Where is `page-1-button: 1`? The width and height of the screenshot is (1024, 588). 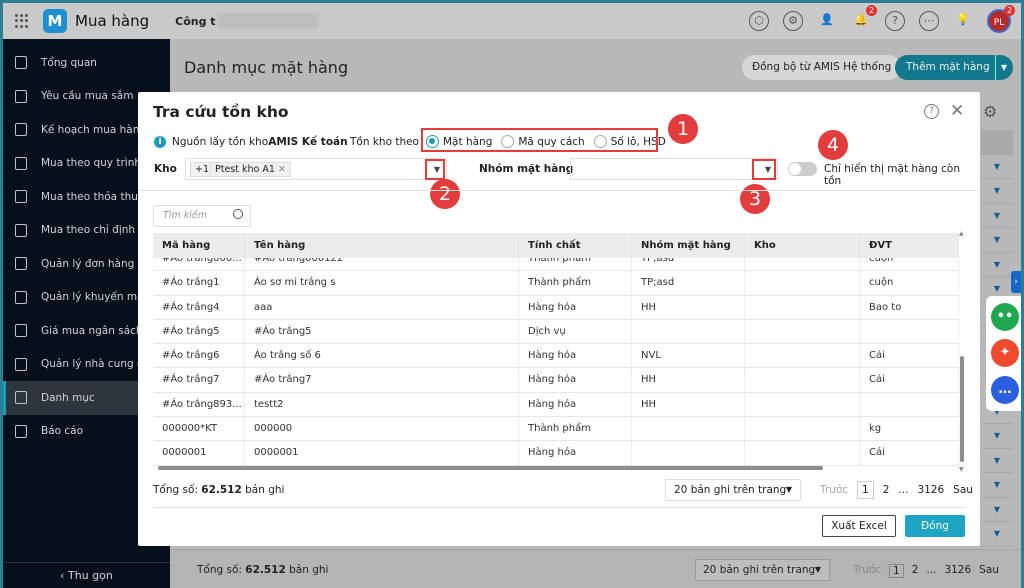
page-1-button: 1 is located at coordinates (865, 490).